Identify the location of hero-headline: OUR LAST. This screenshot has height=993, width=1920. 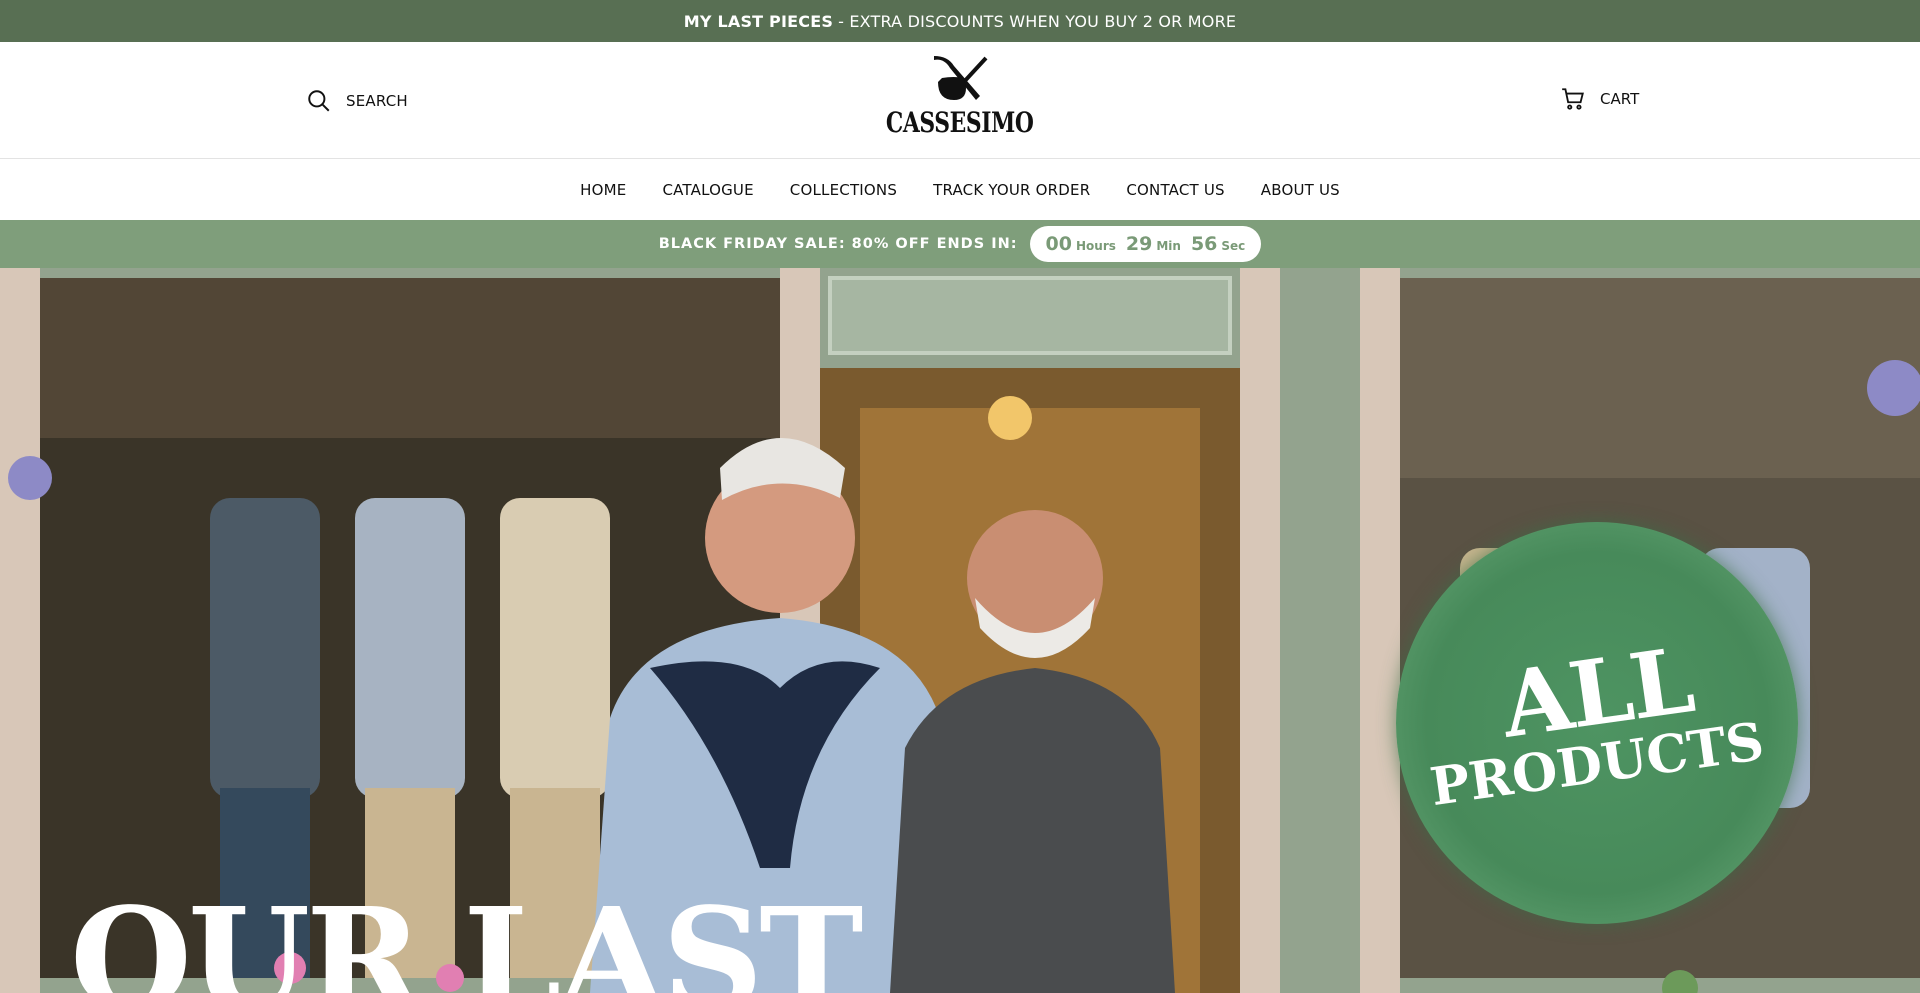
(466, 935).